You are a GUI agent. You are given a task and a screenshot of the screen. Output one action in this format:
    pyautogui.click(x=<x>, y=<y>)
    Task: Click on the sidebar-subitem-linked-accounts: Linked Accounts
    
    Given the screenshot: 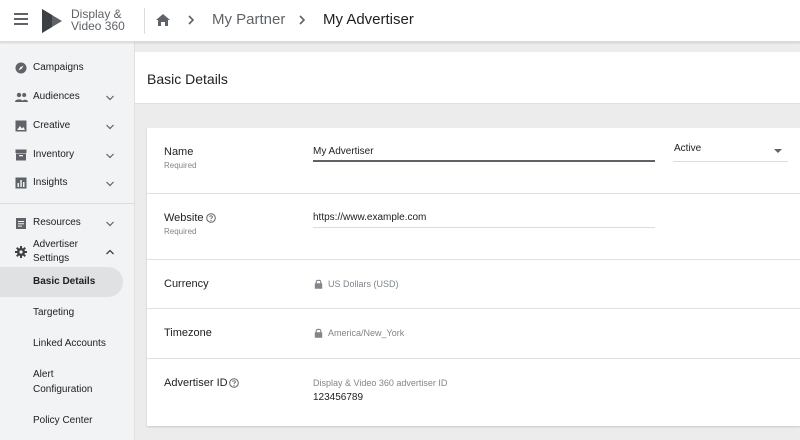 What is the action you would take?
    pyautogui.click(x=61, y=344)
    